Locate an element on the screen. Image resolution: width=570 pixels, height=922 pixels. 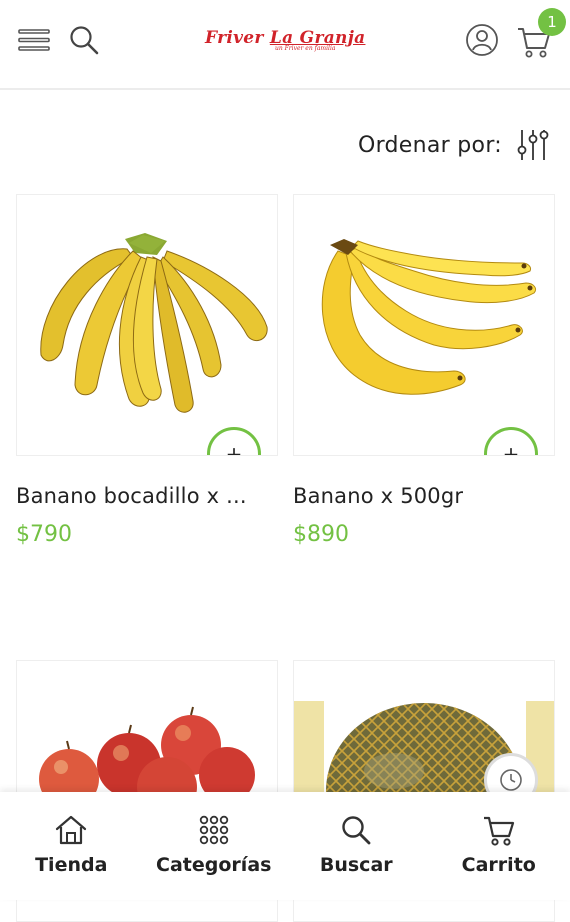
menu-button is located at coordinates (34, 40).